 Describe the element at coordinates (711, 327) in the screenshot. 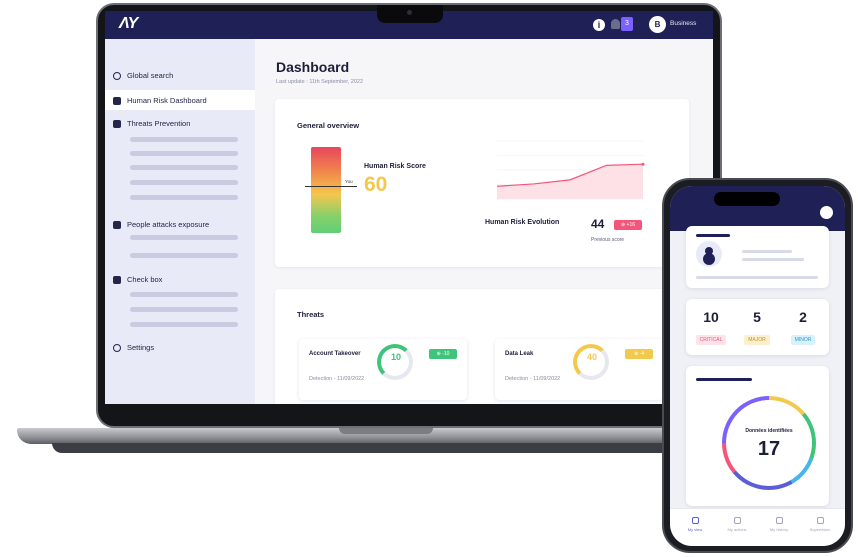

I see `severity-critical: 10 CRITICAL` at that location.